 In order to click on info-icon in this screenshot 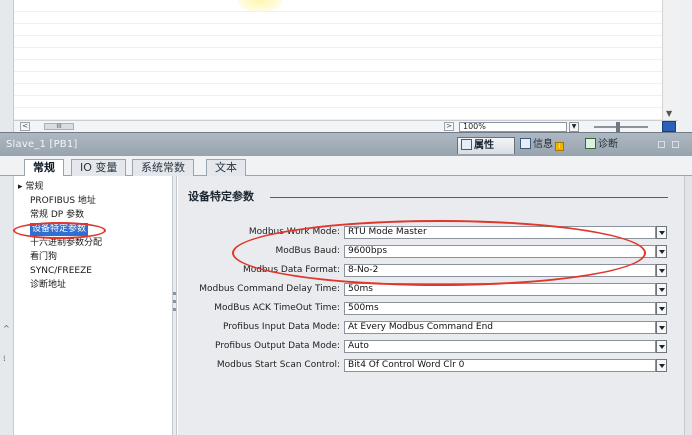, I will do `click(525, 143)`.